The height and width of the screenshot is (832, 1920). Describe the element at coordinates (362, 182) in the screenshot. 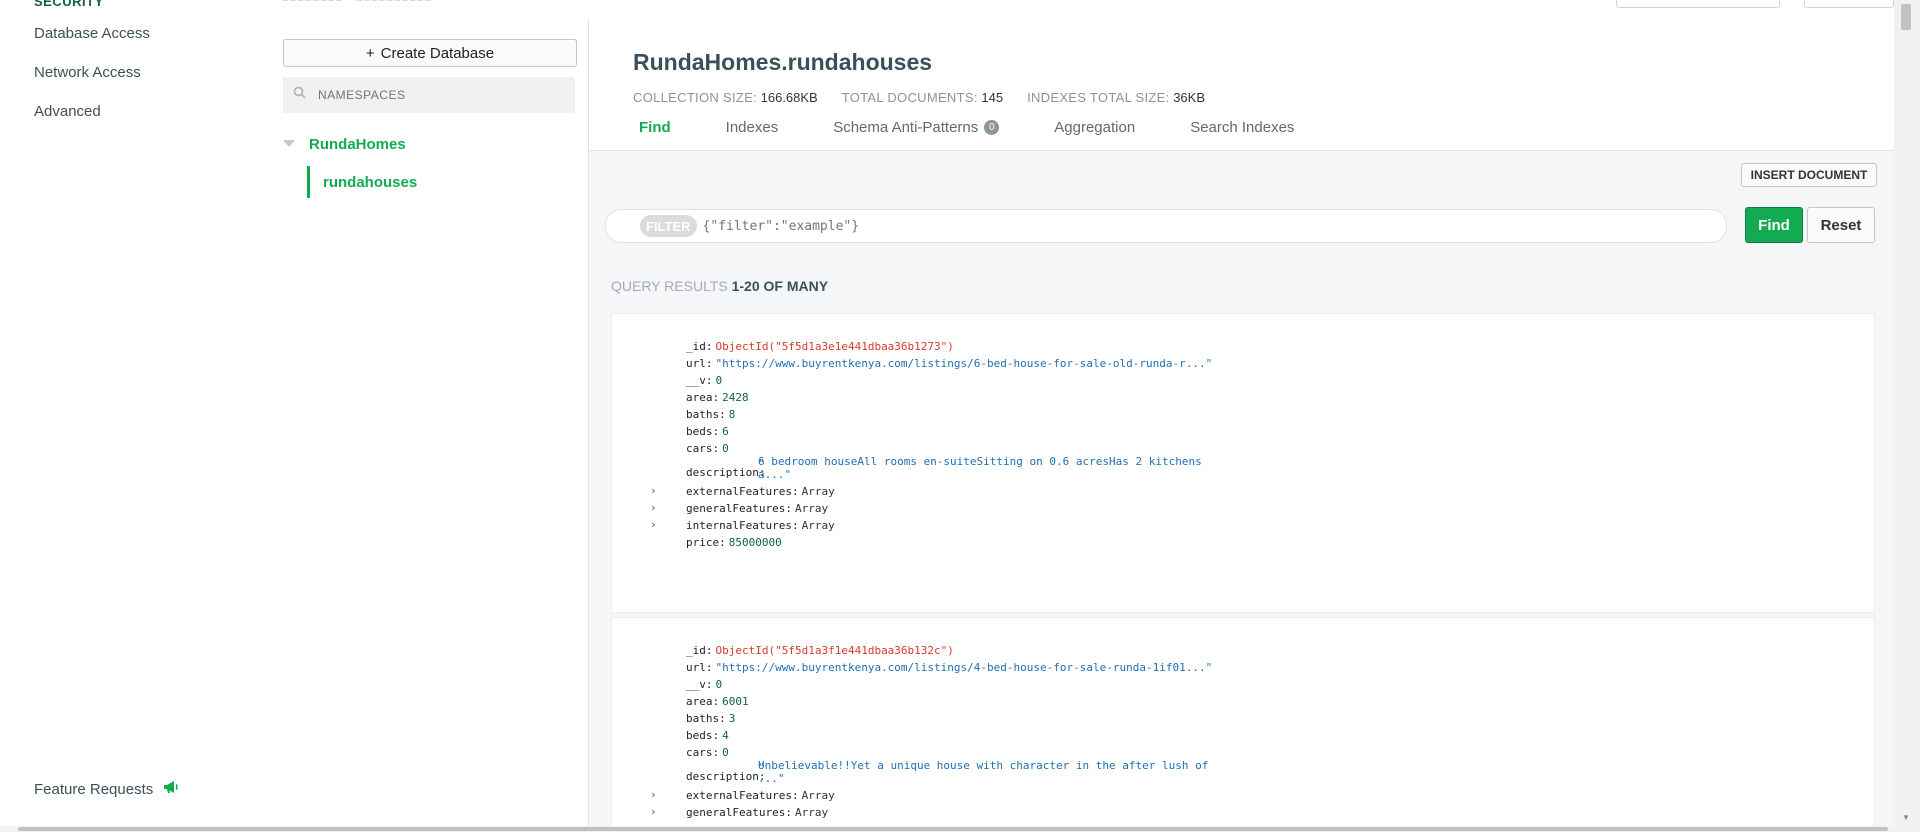

I see `collection-item-rundahouses: rundahouses` at that location.